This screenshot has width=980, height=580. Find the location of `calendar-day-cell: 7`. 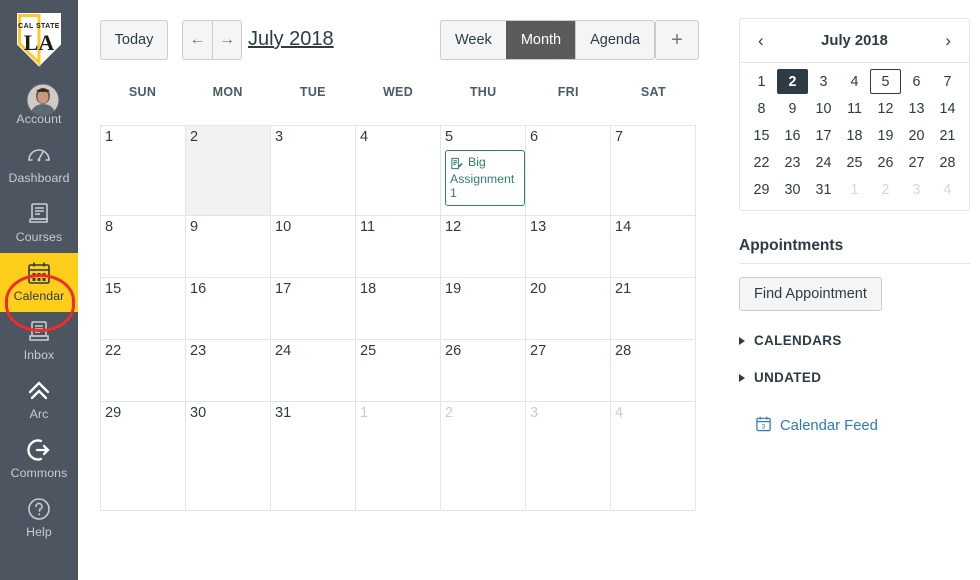

calendar-day-cell: 7 is located at coordinates (653, 171).